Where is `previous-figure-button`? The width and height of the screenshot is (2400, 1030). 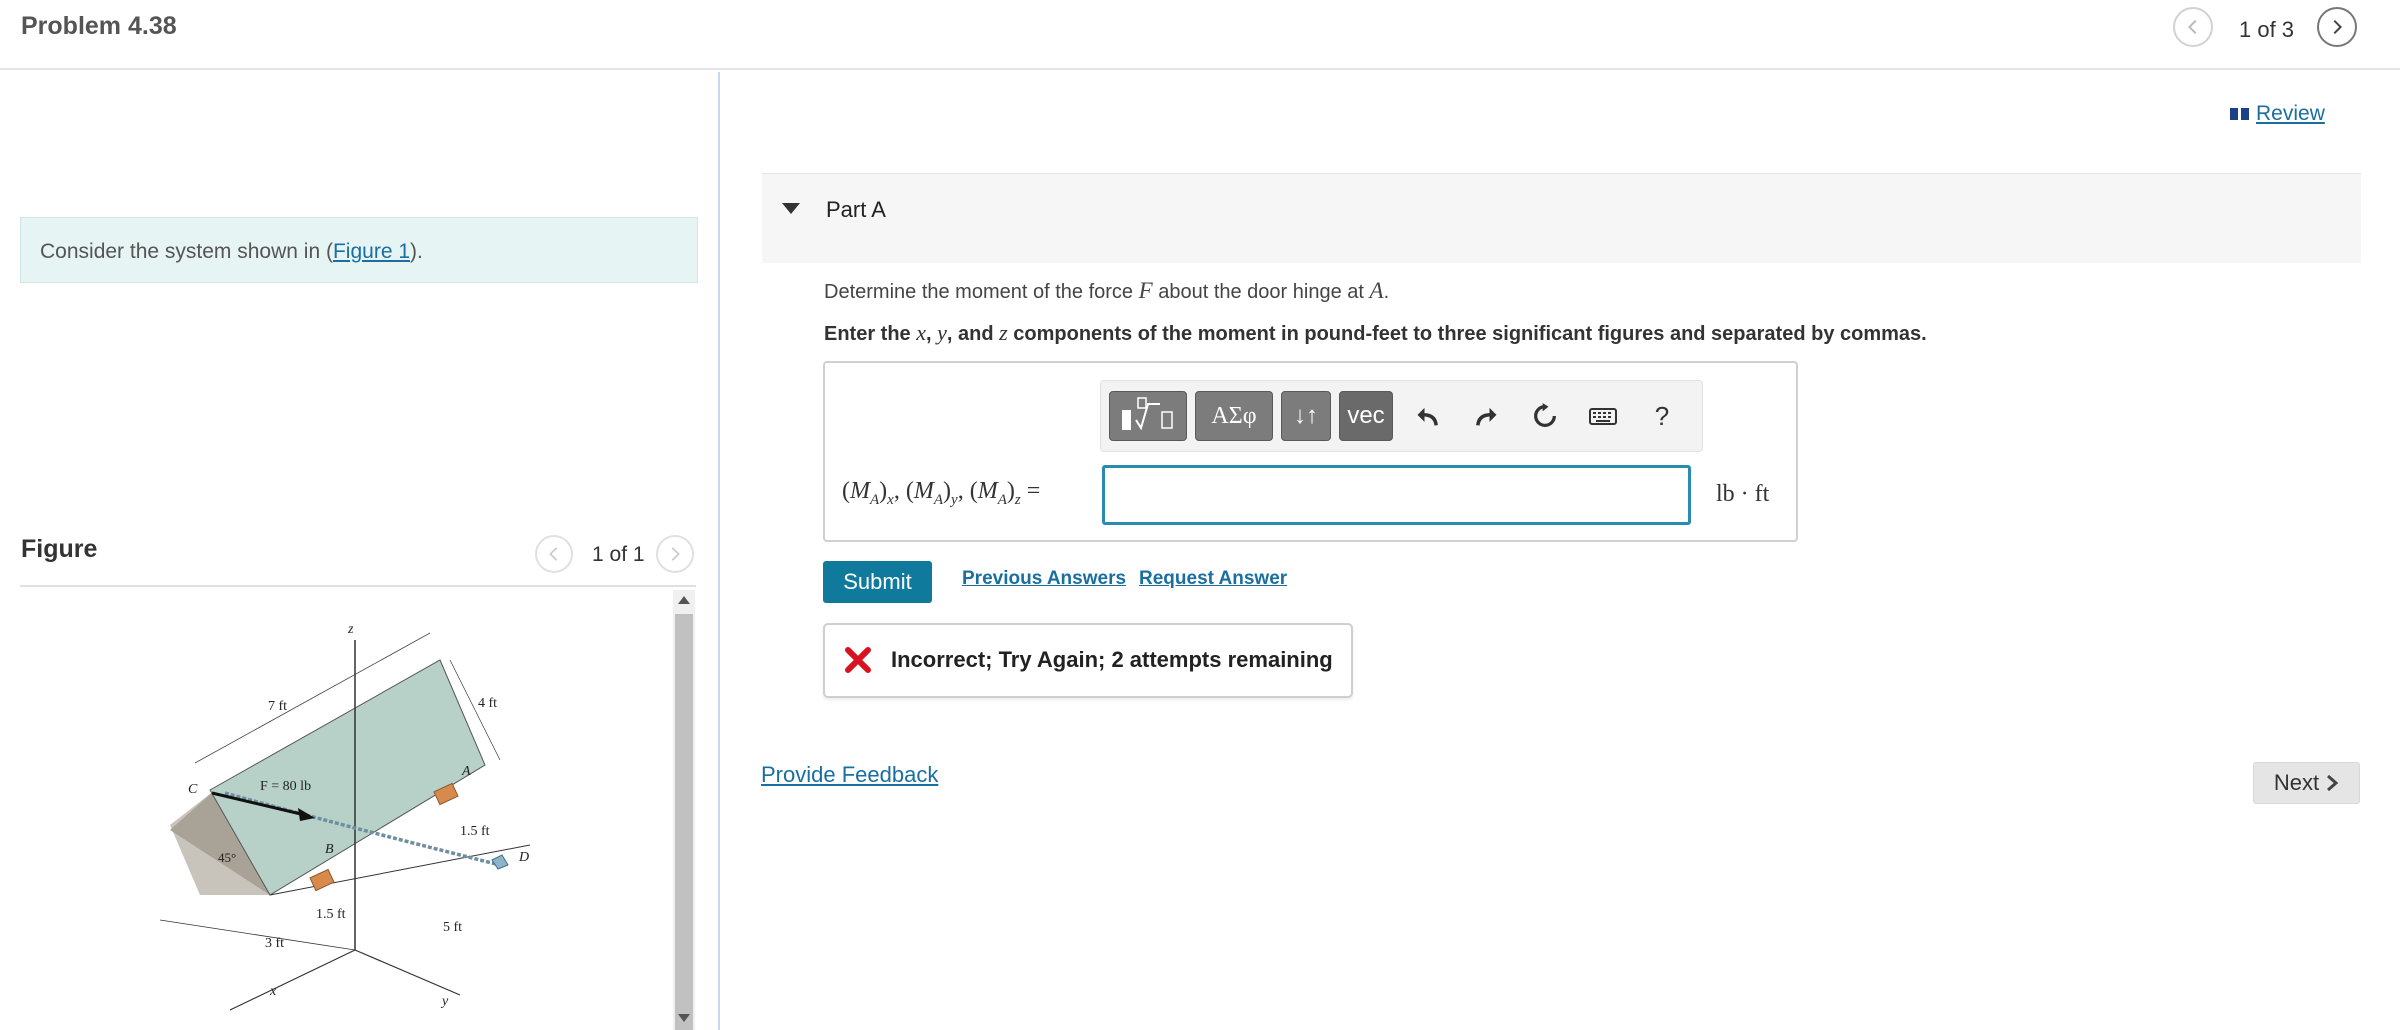 previous-figure-button is located at coordinates (554, 554).